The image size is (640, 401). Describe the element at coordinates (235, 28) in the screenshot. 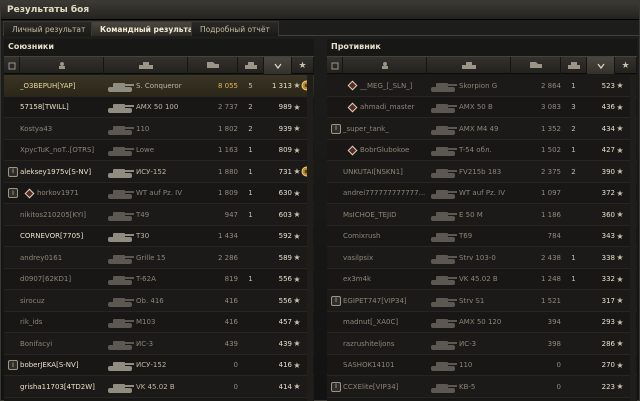

I see `tab-detailed: Подробный отчёт` at that location.